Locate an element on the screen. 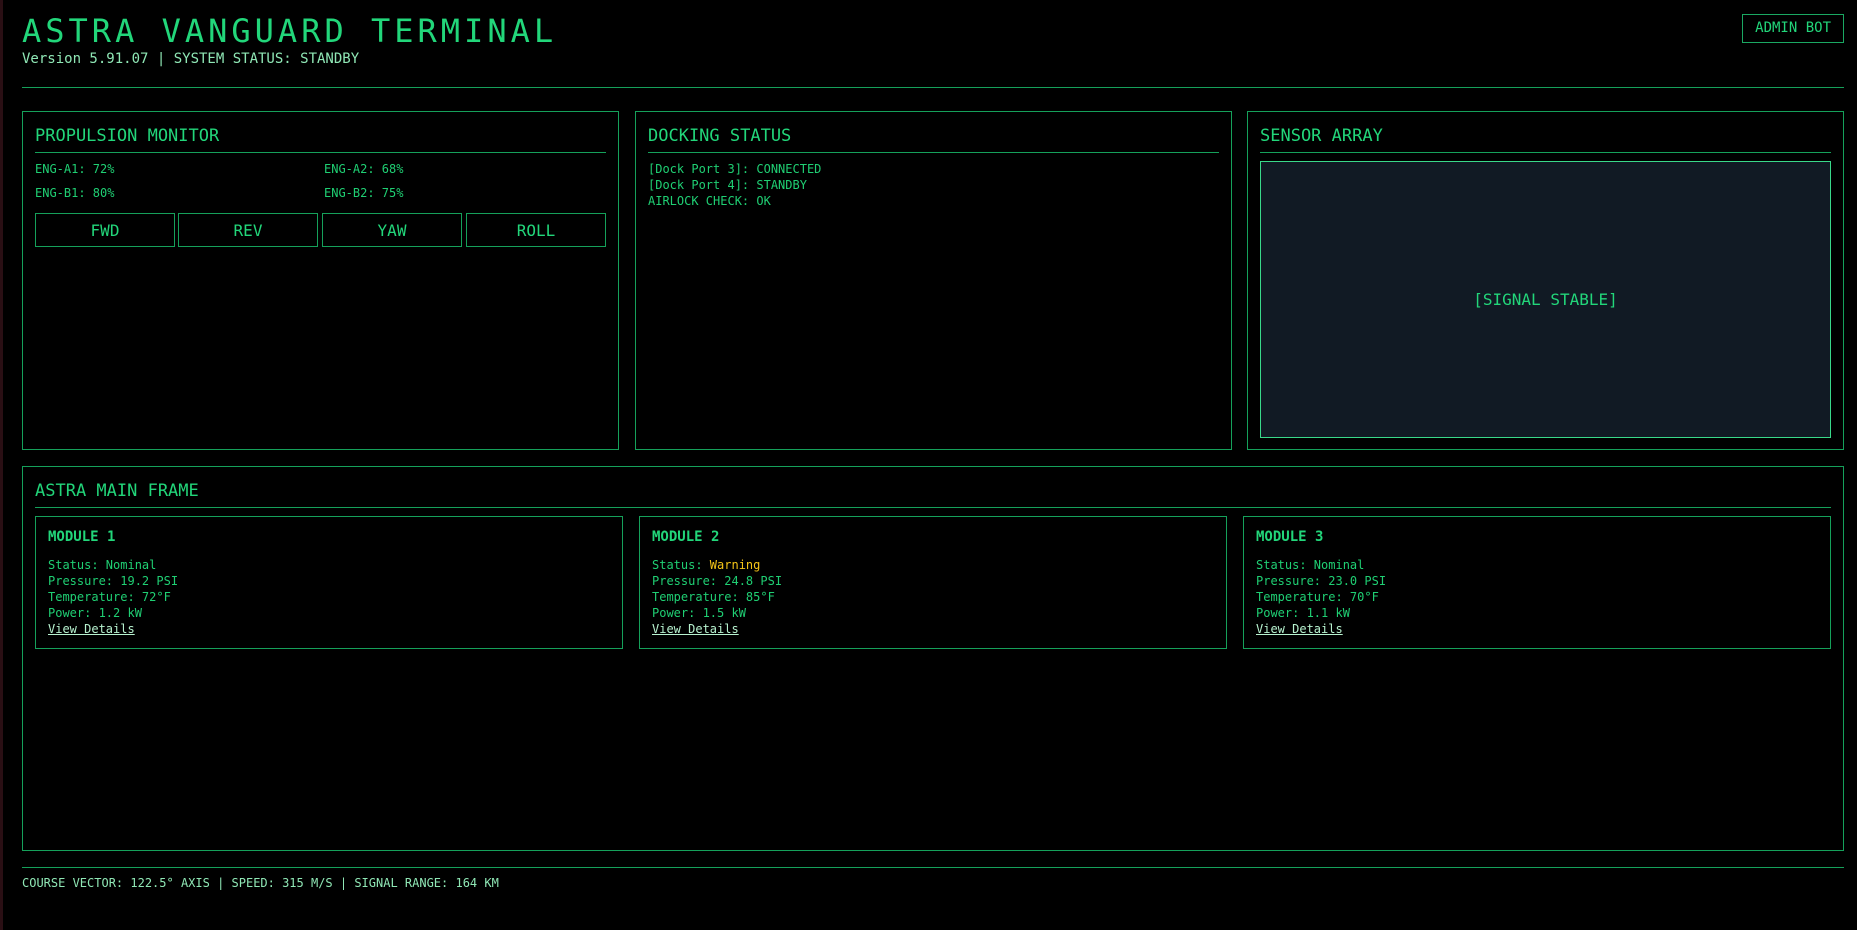 The width and height of the screenshot is (1857, 930). module-power: Power: 1.5 kW is located at coordinates (699, 613).